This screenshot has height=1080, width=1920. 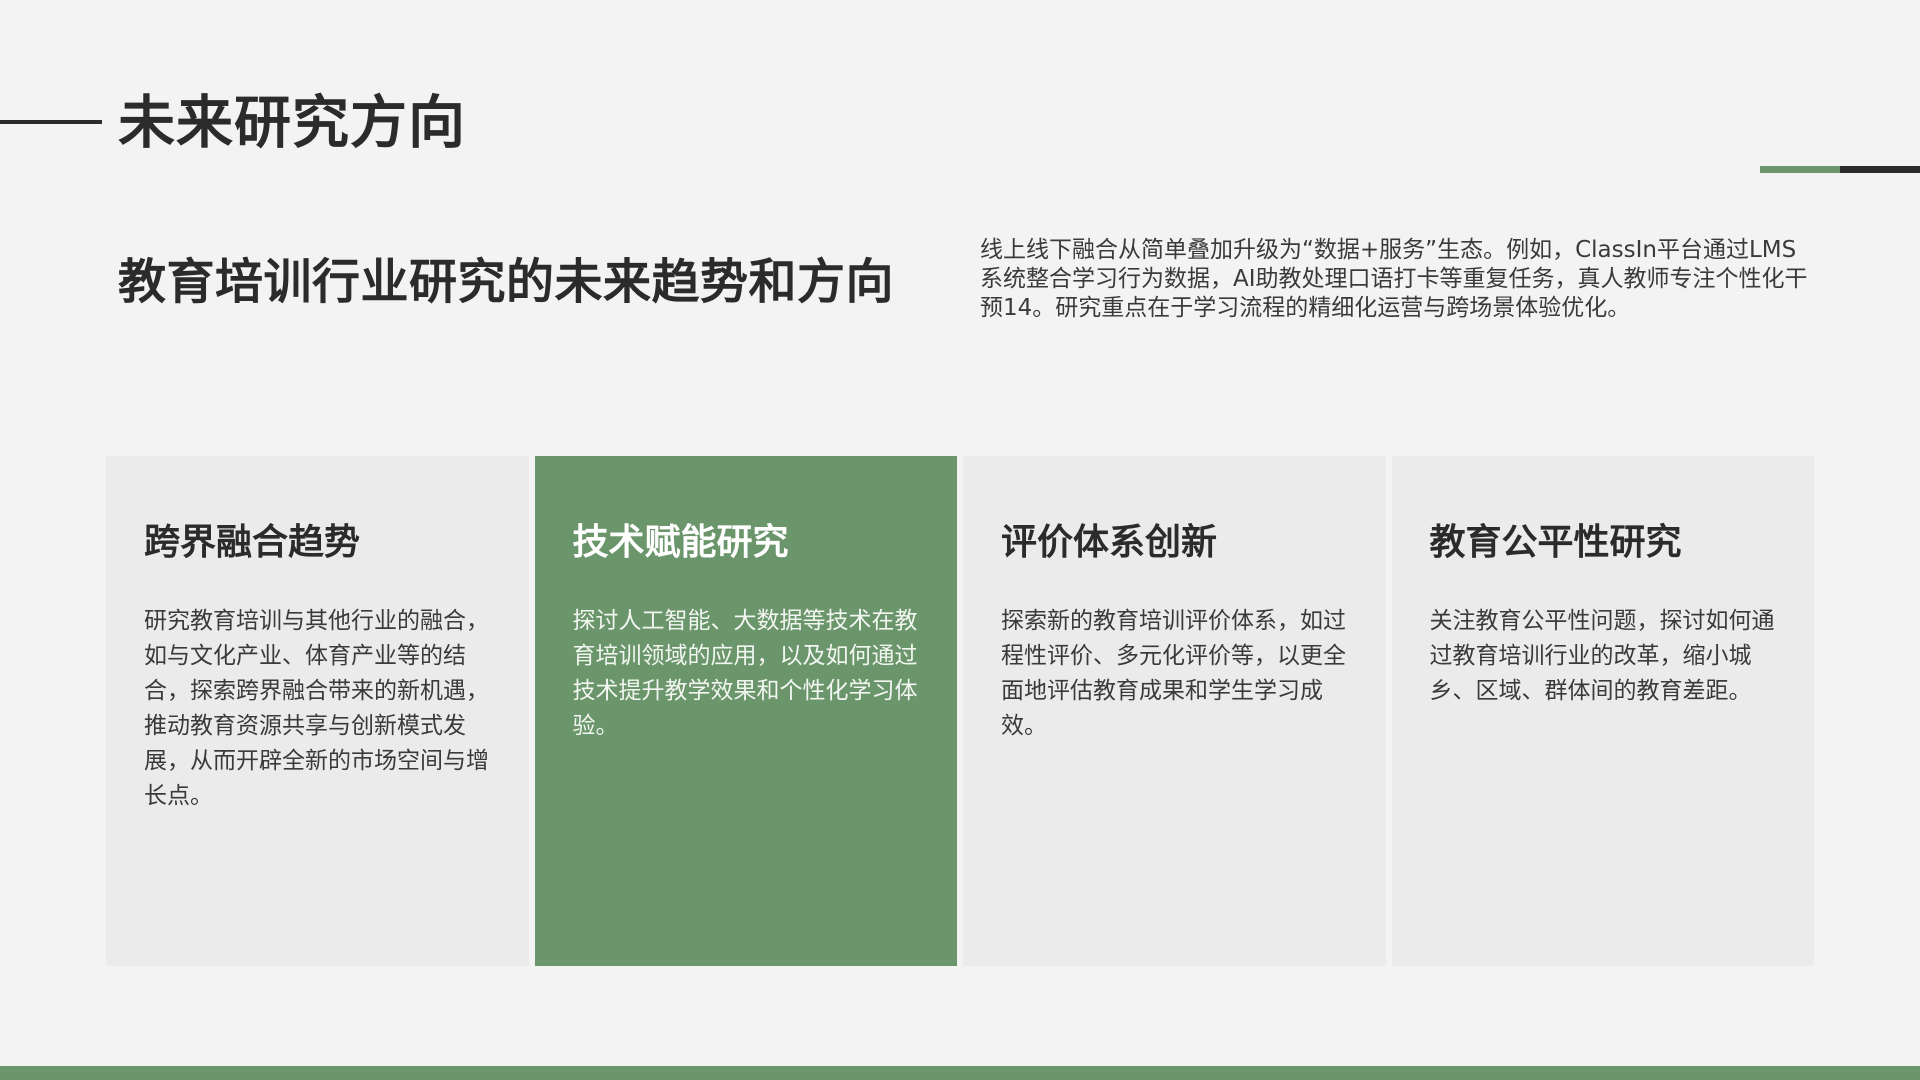 What do you see at coordinates (1555, 542) in the screenshot?
I see `card-title: 教育公平性研究` at bounding box center [1555, 542].